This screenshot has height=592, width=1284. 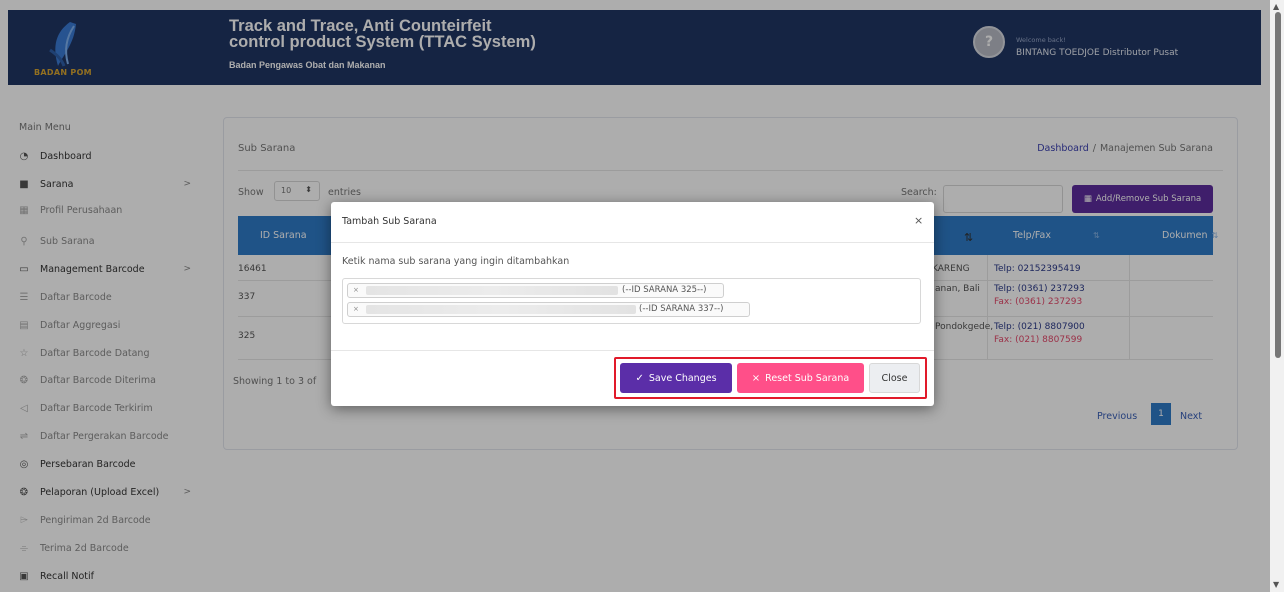 I want to click on page-scrollbar: ▲ ▼, so click(x=1277, y=296).